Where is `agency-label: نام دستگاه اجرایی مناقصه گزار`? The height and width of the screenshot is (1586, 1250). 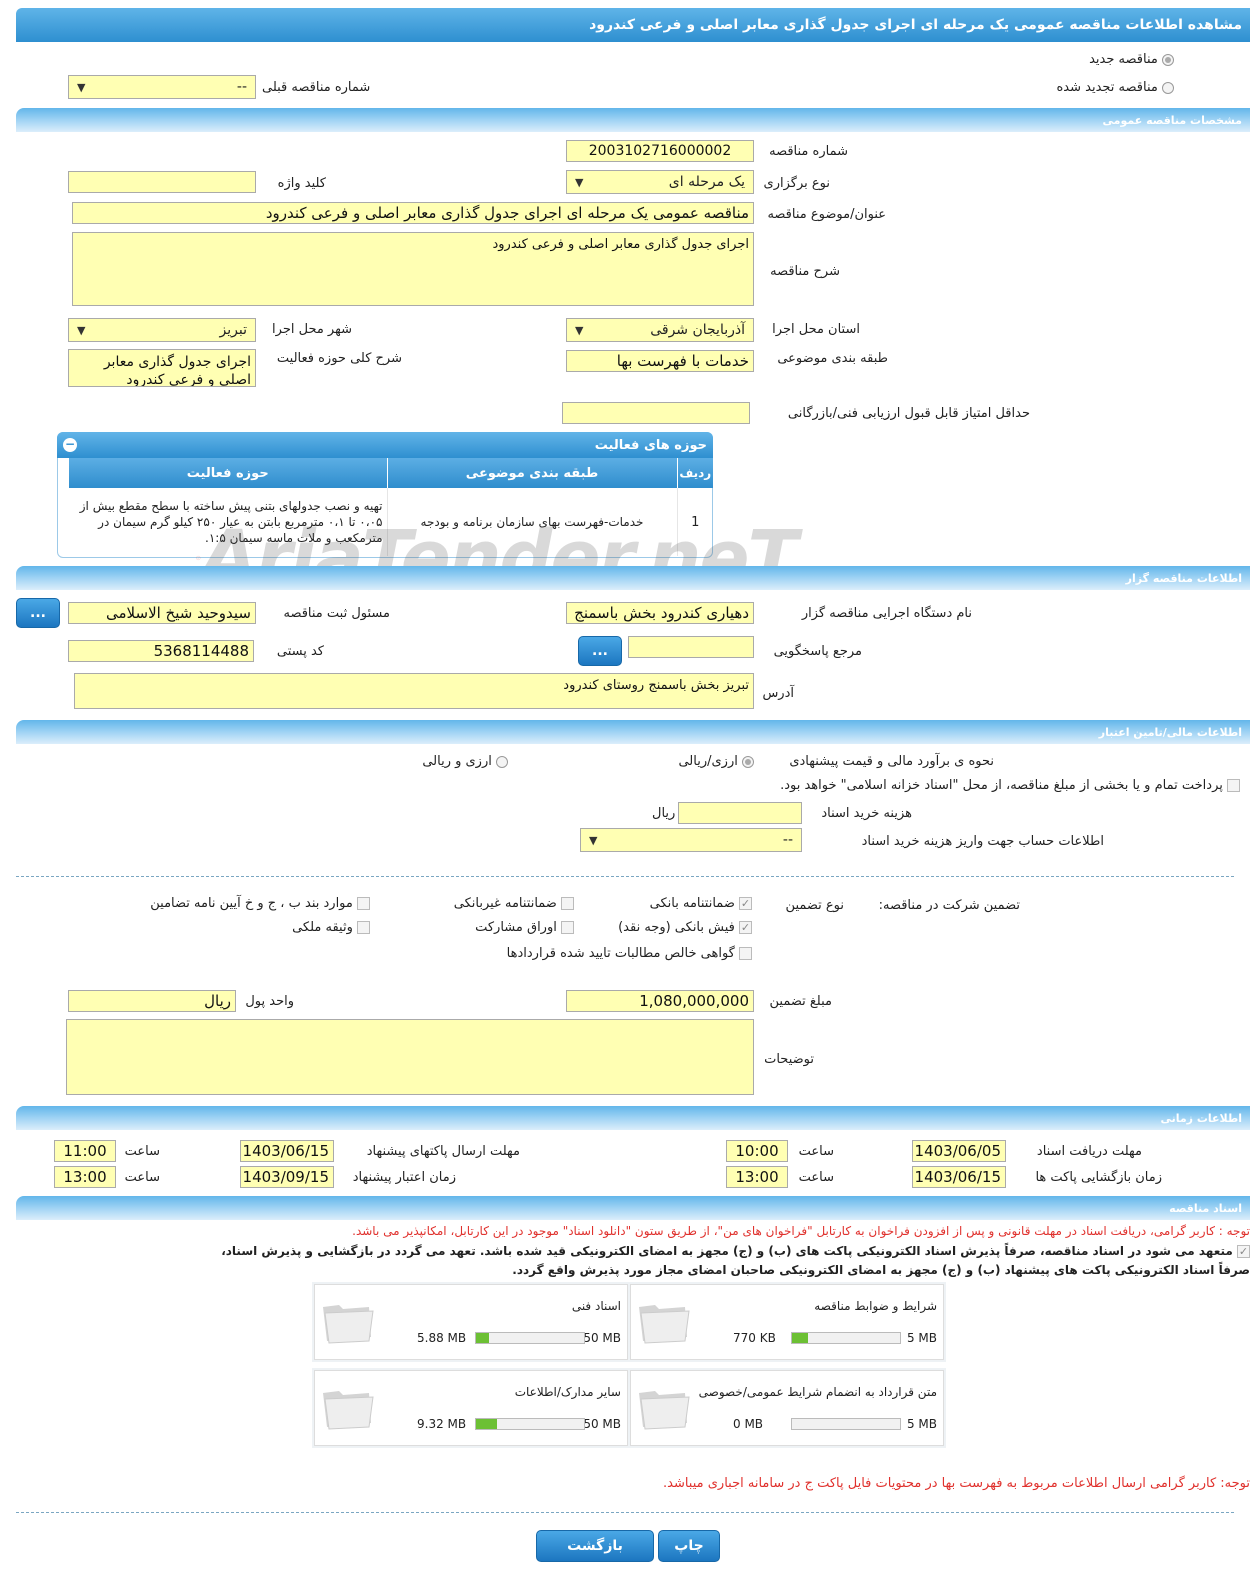 agency-label: نام دستگاه اجرایی مناقصه گزار is located at coordinates (886, 613).